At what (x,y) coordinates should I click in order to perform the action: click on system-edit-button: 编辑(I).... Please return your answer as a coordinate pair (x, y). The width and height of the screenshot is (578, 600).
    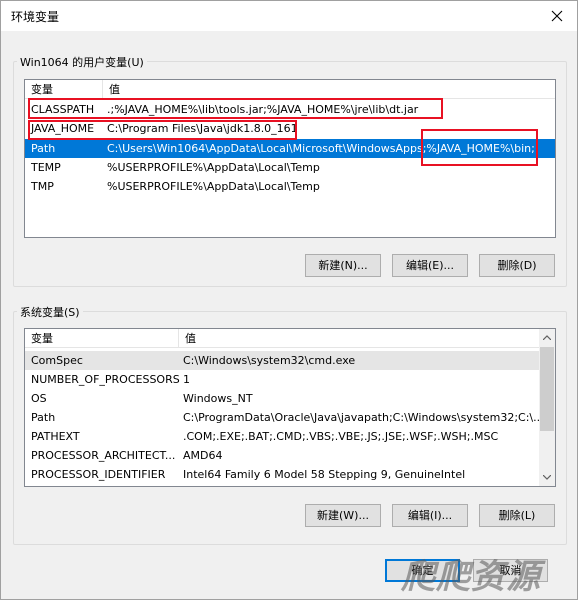
    Looking at the image, I should click on (430, 515).